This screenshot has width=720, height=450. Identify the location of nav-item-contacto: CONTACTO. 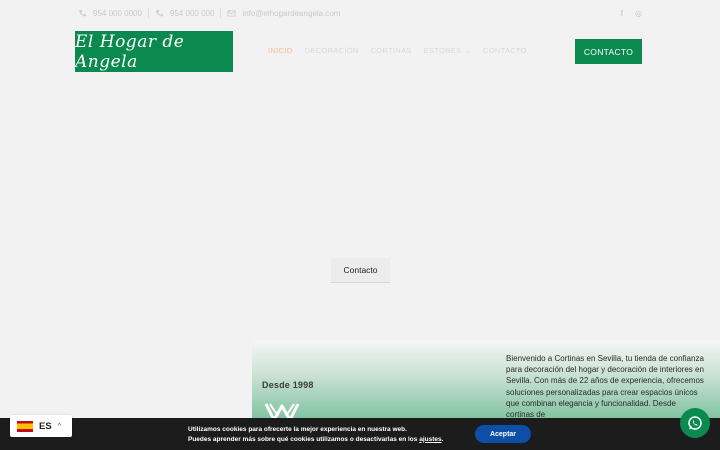
(505, 50).